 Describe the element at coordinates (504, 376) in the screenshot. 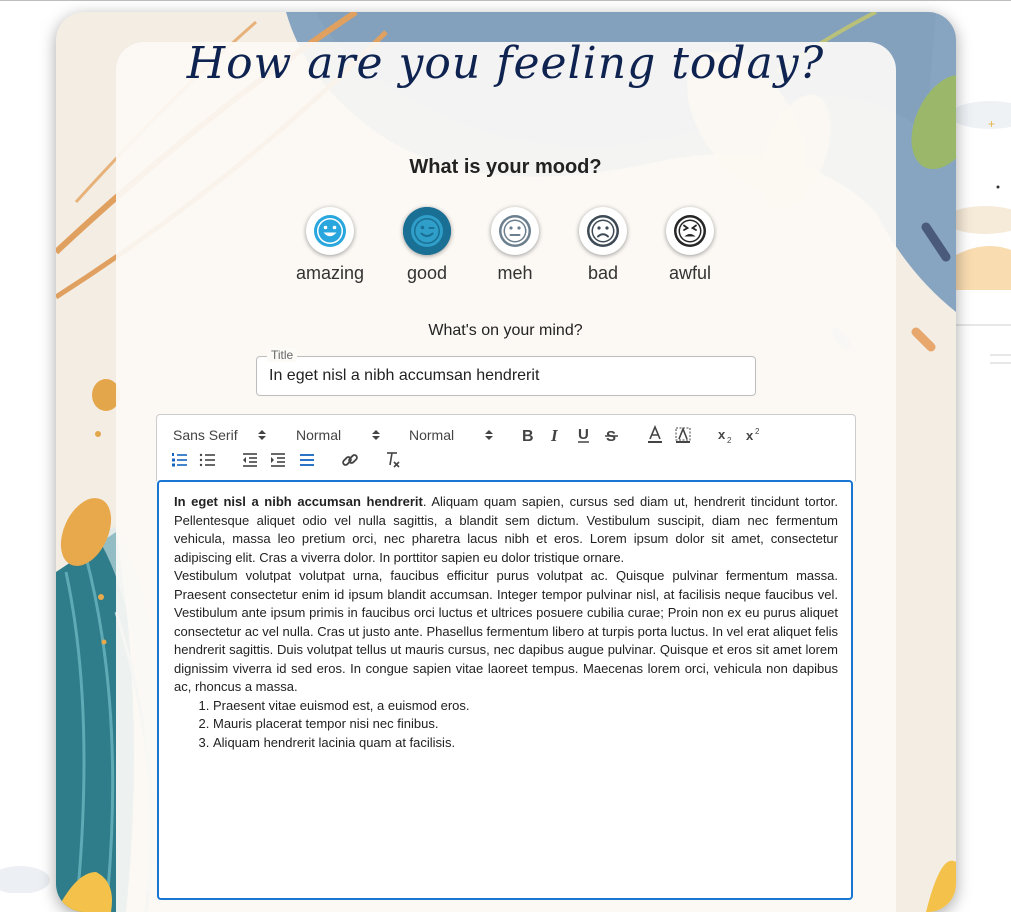

I see `title-input` at that location.